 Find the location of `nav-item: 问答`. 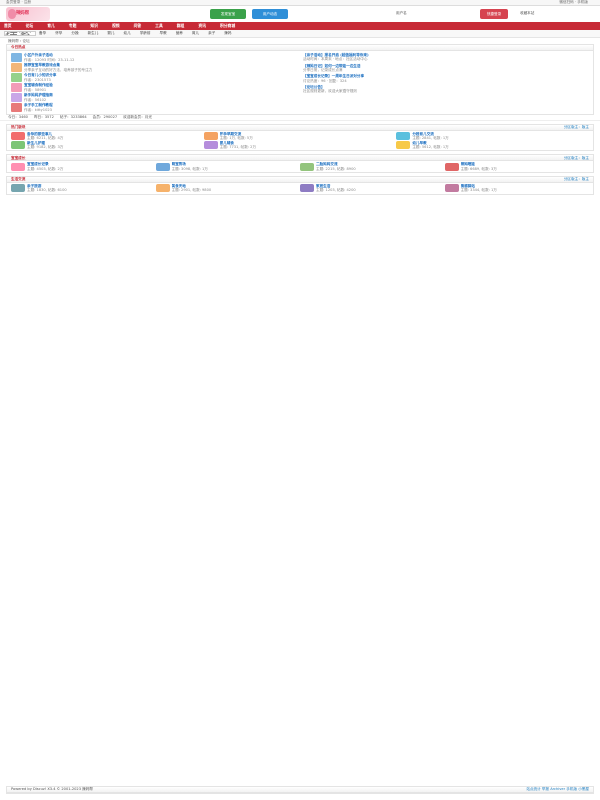

nav-item: 问答 is located at coordinates (138, 26).